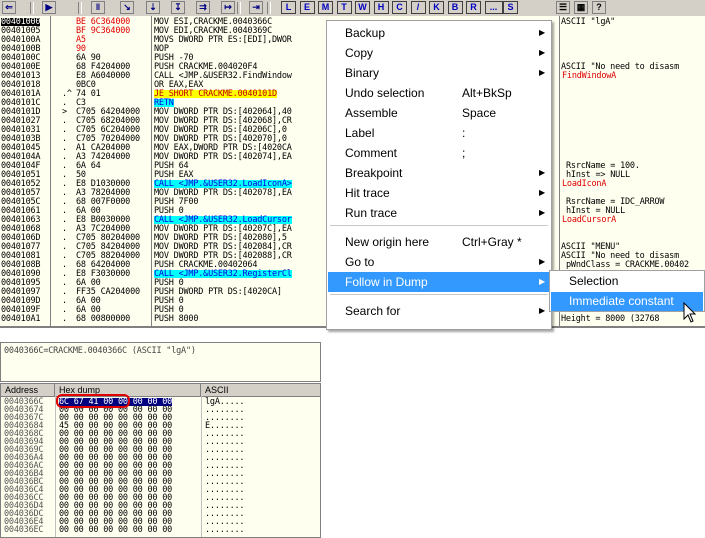  What do you see at coordinates (223, 220) in the screenshot?
I see `disasm-instruction: CALL <JMP.&USER32.LoadCursor` at bounding box center [223, 220].